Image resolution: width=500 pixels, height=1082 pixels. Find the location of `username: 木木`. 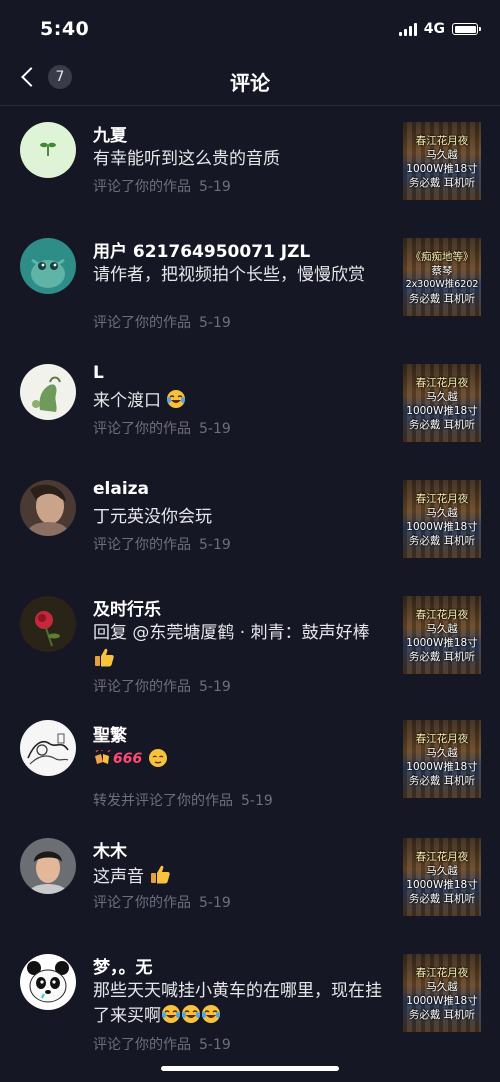

username: 木木 is located at coordinates (110, 849).